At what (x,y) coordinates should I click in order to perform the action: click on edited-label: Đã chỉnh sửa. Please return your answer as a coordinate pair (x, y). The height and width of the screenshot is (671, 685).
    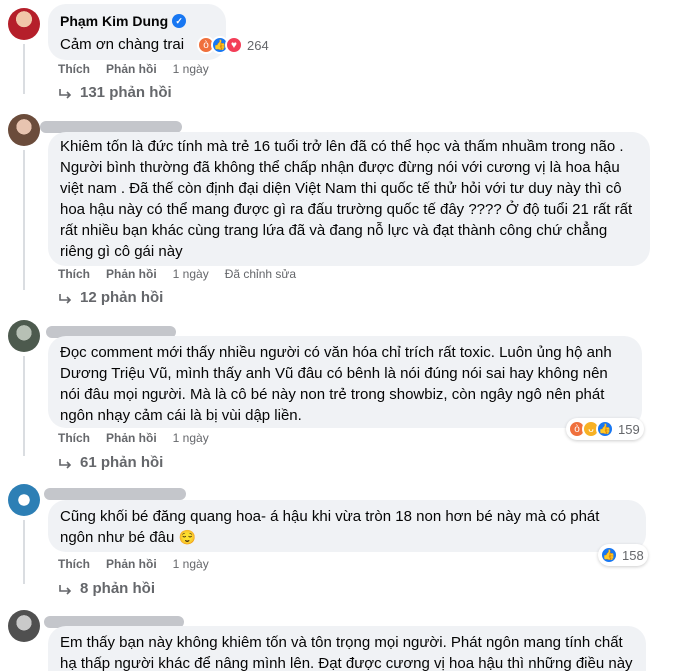
    Looking at the image, I should click on (260, 274).